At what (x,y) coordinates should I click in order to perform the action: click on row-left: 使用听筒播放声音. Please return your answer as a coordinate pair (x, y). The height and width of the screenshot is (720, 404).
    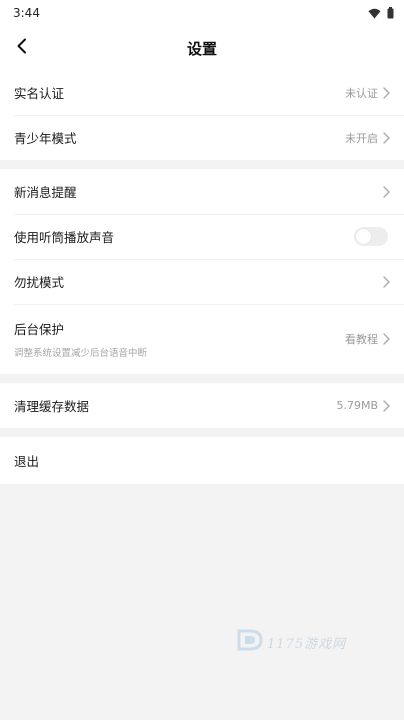
    Looking at the image, I should click on (64, 236).